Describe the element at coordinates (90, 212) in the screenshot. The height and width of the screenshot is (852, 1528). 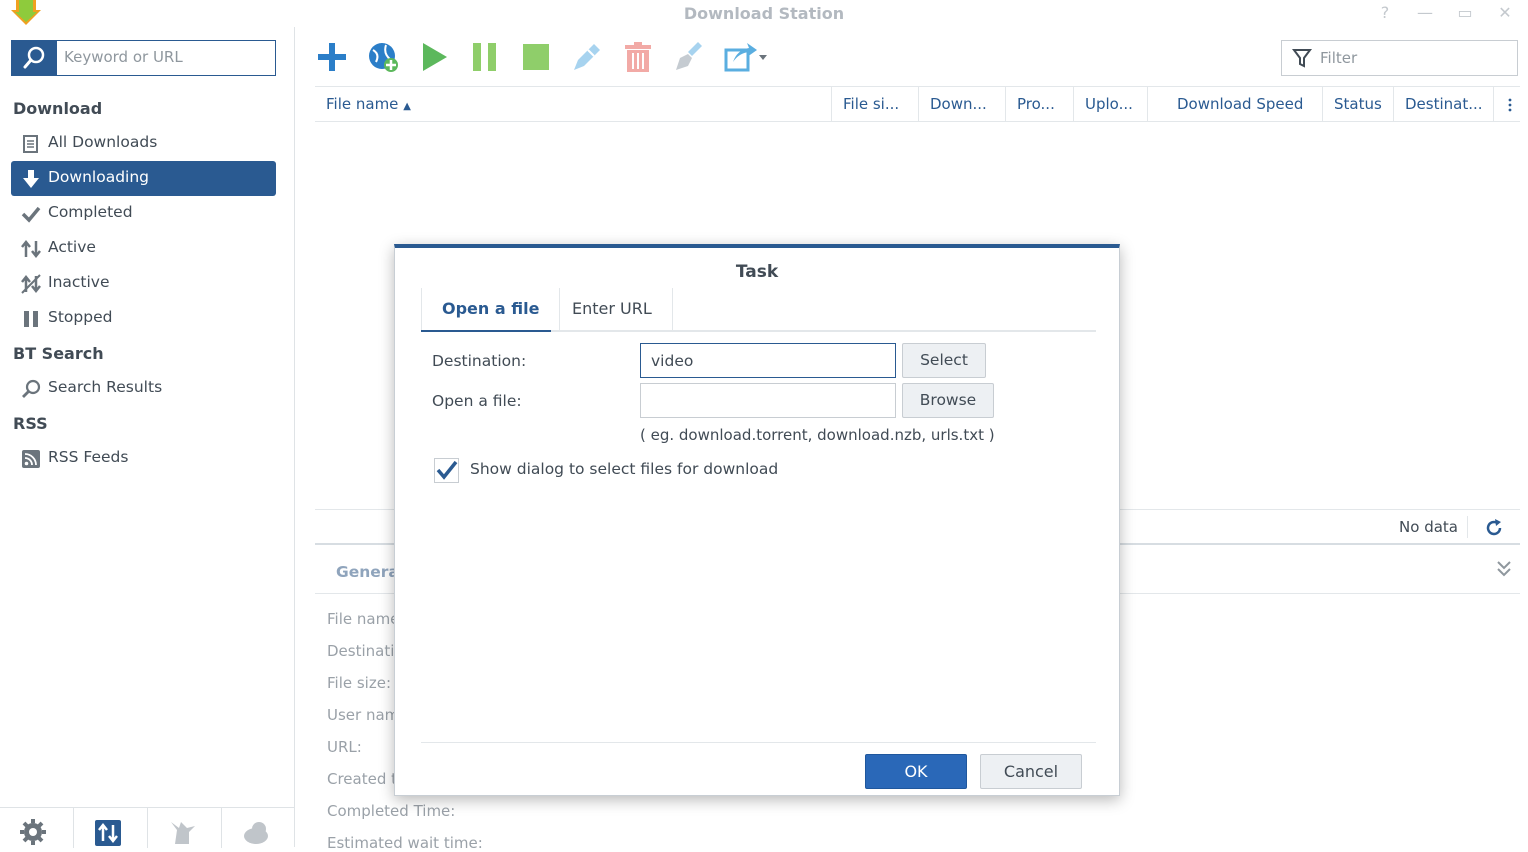
I see `sidebar-item-label: Completed` at that location.